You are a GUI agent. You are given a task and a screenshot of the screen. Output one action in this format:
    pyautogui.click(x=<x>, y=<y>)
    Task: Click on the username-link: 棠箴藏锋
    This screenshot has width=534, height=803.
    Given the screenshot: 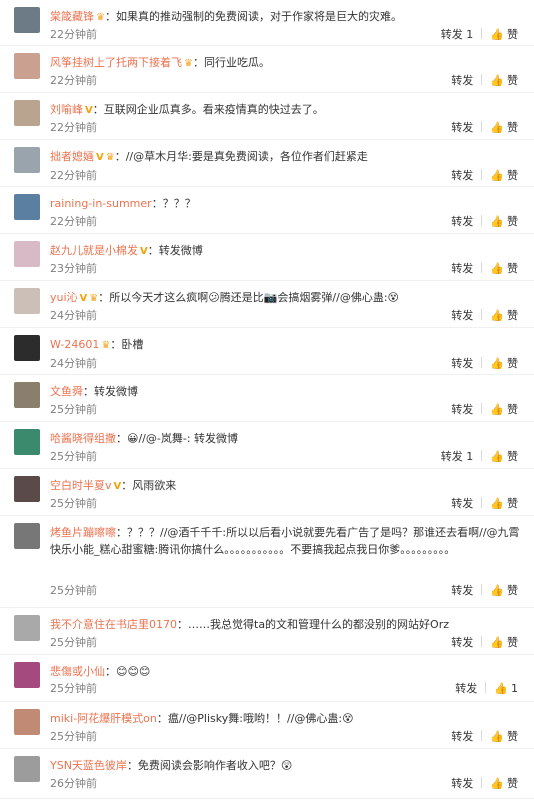 What is the action you would take?
    pyautogui.click(x=72, y=16)
    